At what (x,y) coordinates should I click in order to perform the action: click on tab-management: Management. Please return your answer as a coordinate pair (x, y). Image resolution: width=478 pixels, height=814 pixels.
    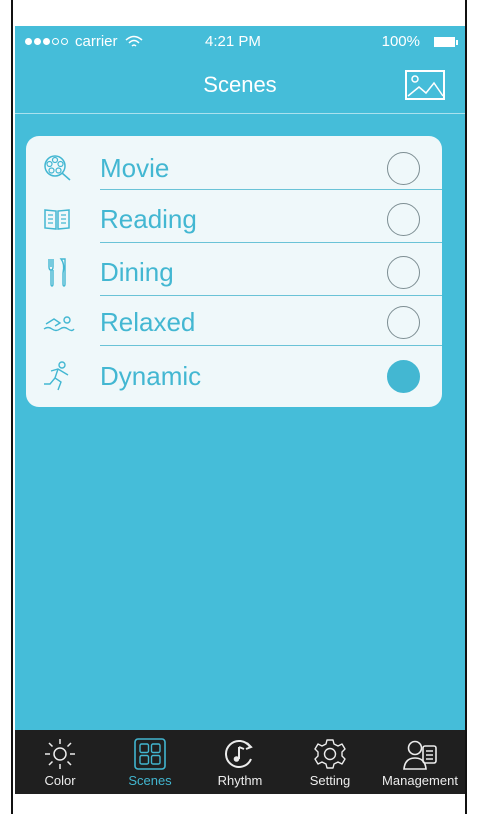
    Looking at the image, I should click on (420, 762).